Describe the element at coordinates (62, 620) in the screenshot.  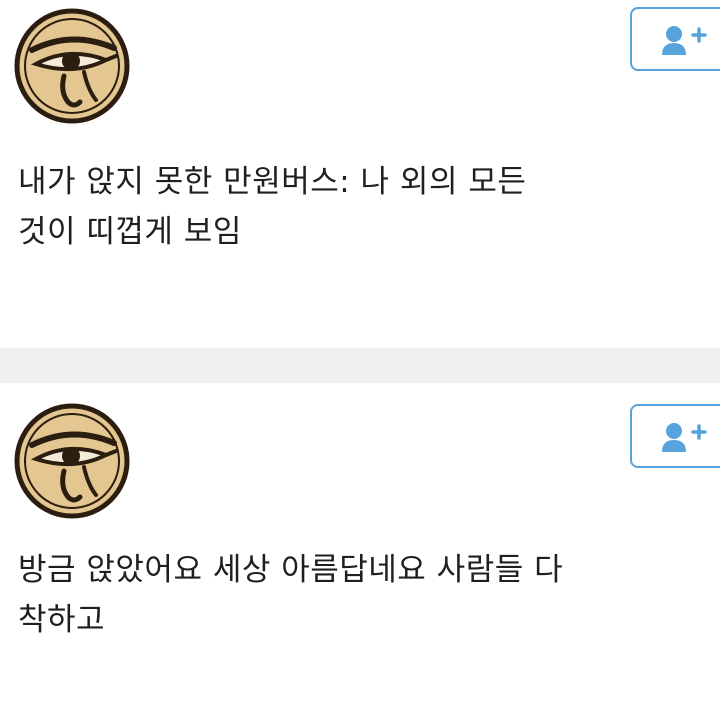
I see `post-text-line: 착하고` at that location.